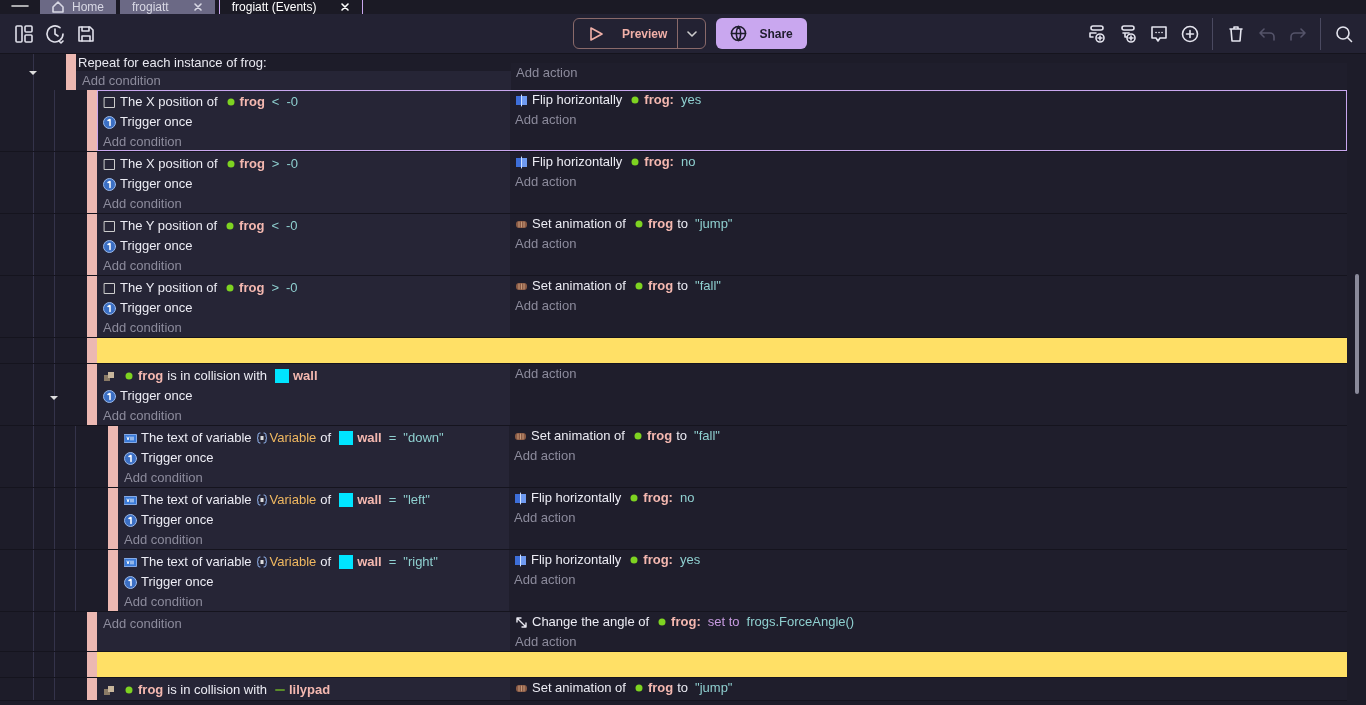  I want to click on value-text: frogs.ForceAngle(), so click(800, 622).